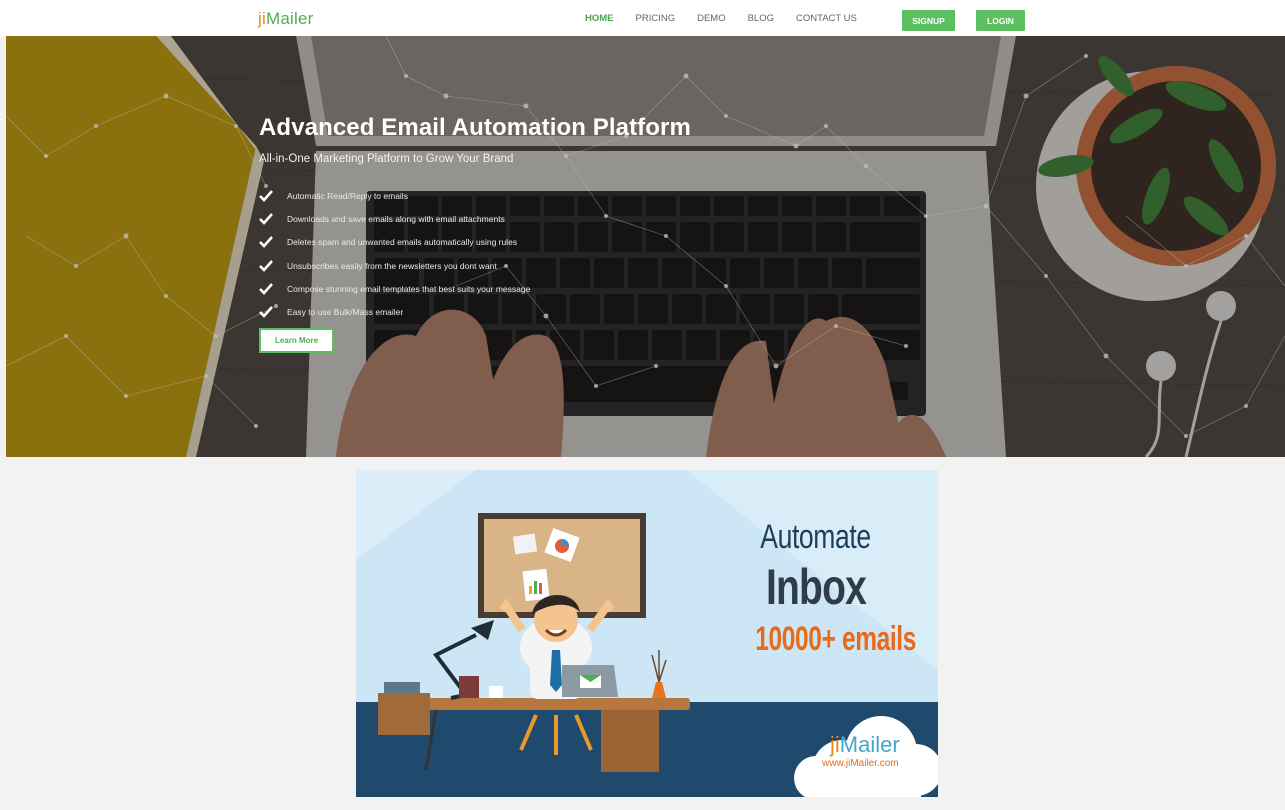 The image size is (1285, 810). What do you see at coordinates (711, 18) in the screenshot?
I see `nav-demo: DEMO` at bounding box center [711, 18].